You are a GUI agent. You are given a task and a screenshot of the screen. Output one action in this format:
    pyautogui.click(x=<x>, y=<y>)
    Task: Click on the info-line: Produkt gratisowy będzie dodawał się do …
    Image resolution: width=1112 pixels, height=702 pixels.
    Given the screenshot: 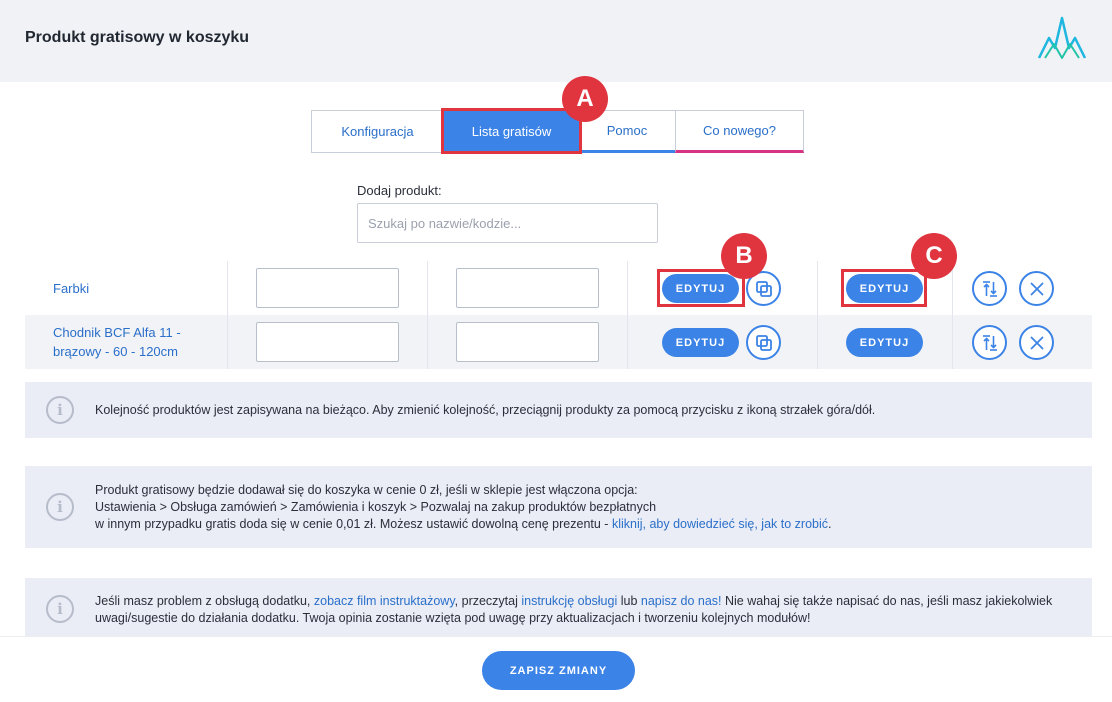 What is the action you would take?
    pyautogui.click(x=366, y=490)
    